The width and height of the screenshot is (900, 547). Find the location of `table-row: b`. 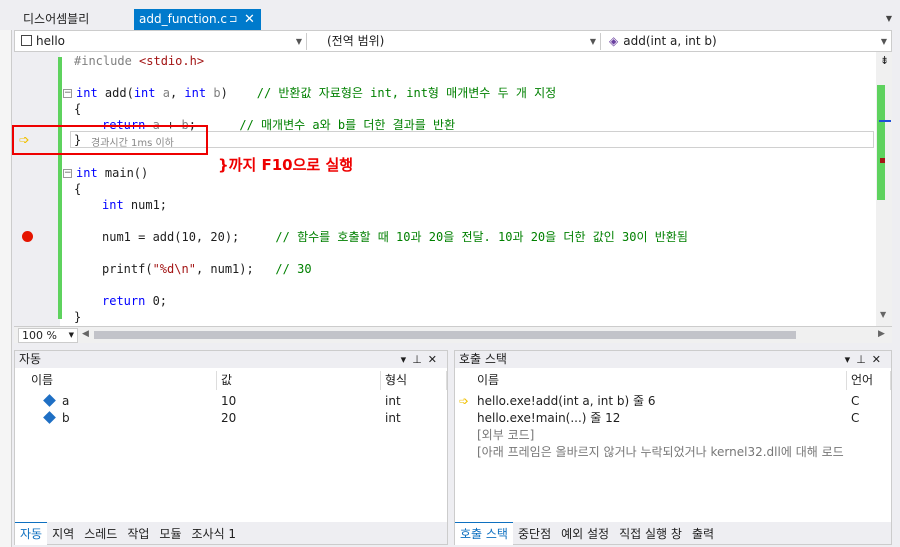

table-row: b is located at coordinates (56, 418).